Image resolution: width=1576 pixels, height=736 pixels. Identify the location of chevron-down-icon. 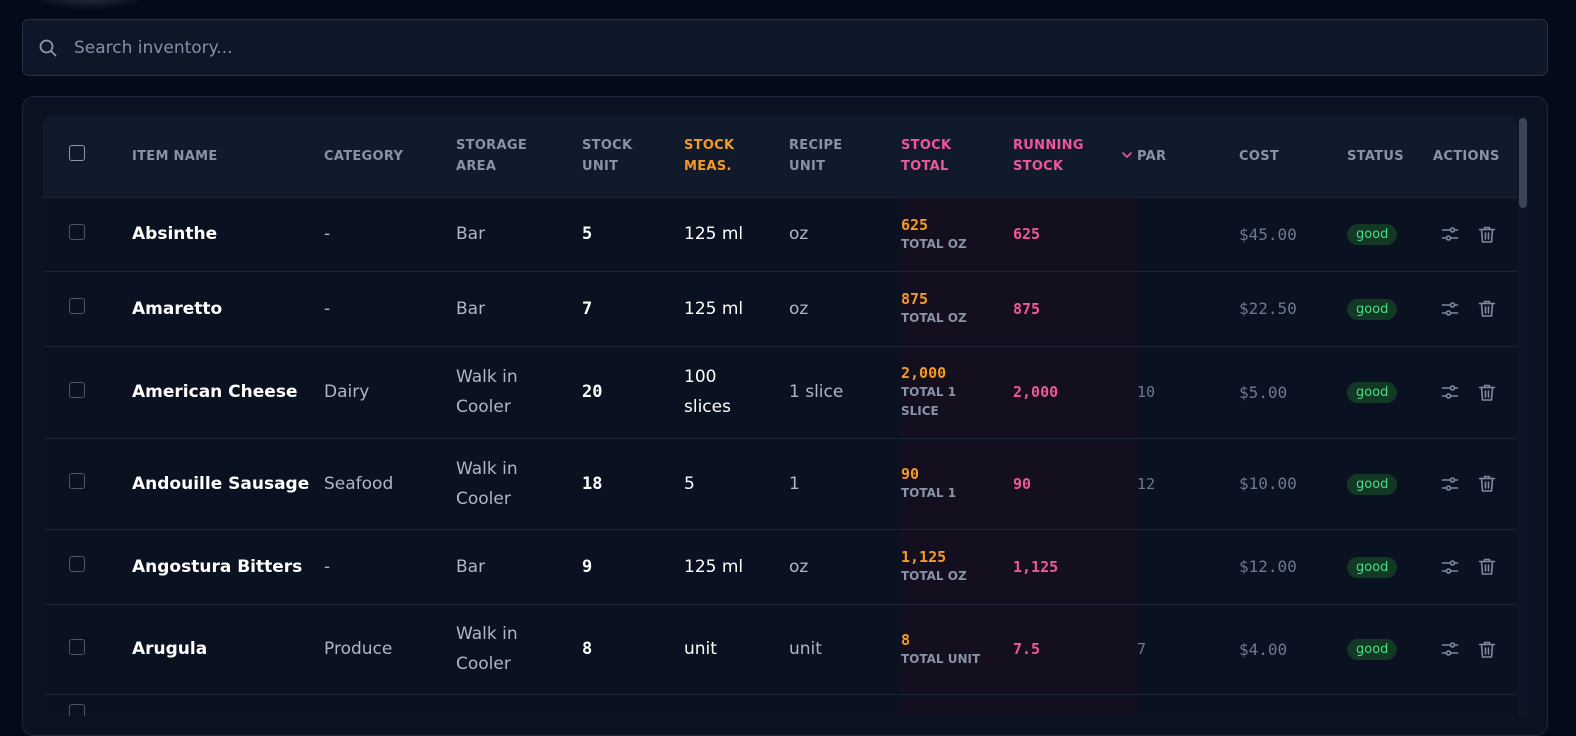
(1127, 155).